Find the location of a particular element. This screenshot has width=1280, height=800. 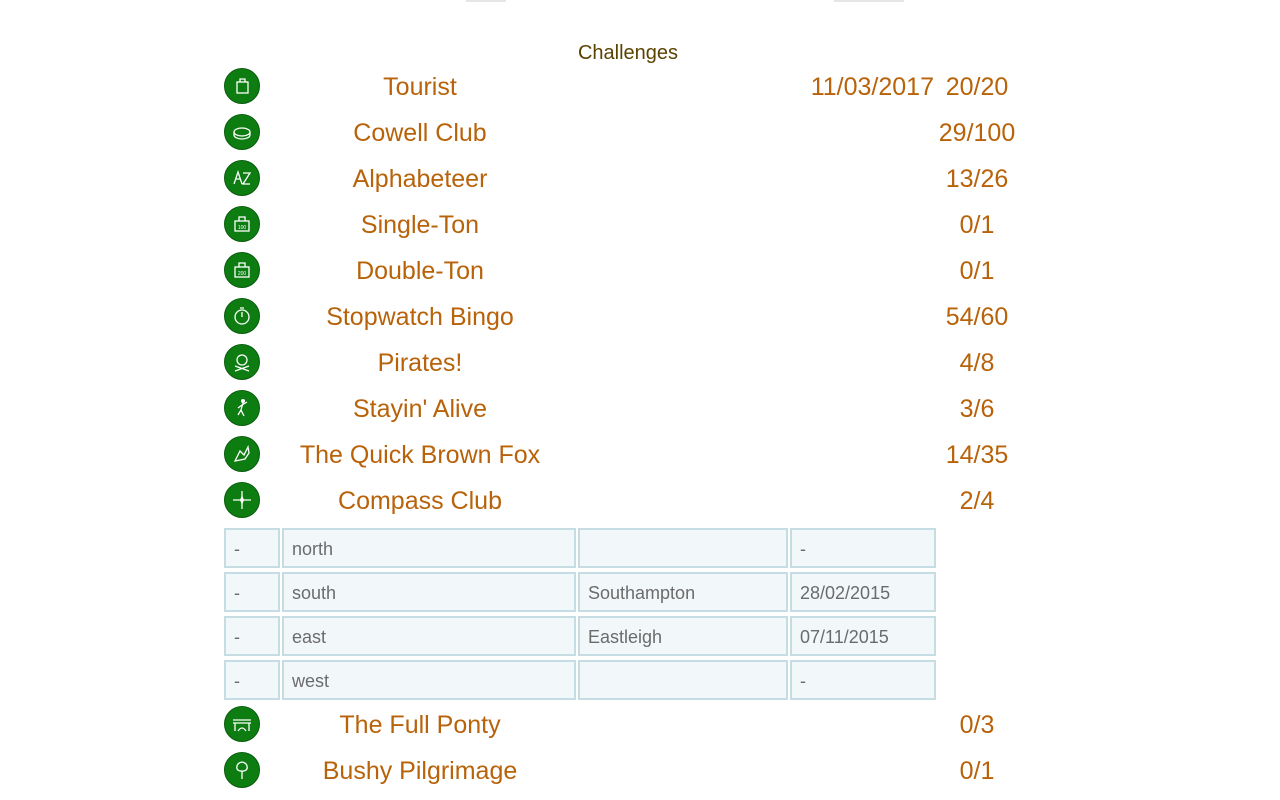

challenge-name: Pirates! is located at coordinates (420, 363).